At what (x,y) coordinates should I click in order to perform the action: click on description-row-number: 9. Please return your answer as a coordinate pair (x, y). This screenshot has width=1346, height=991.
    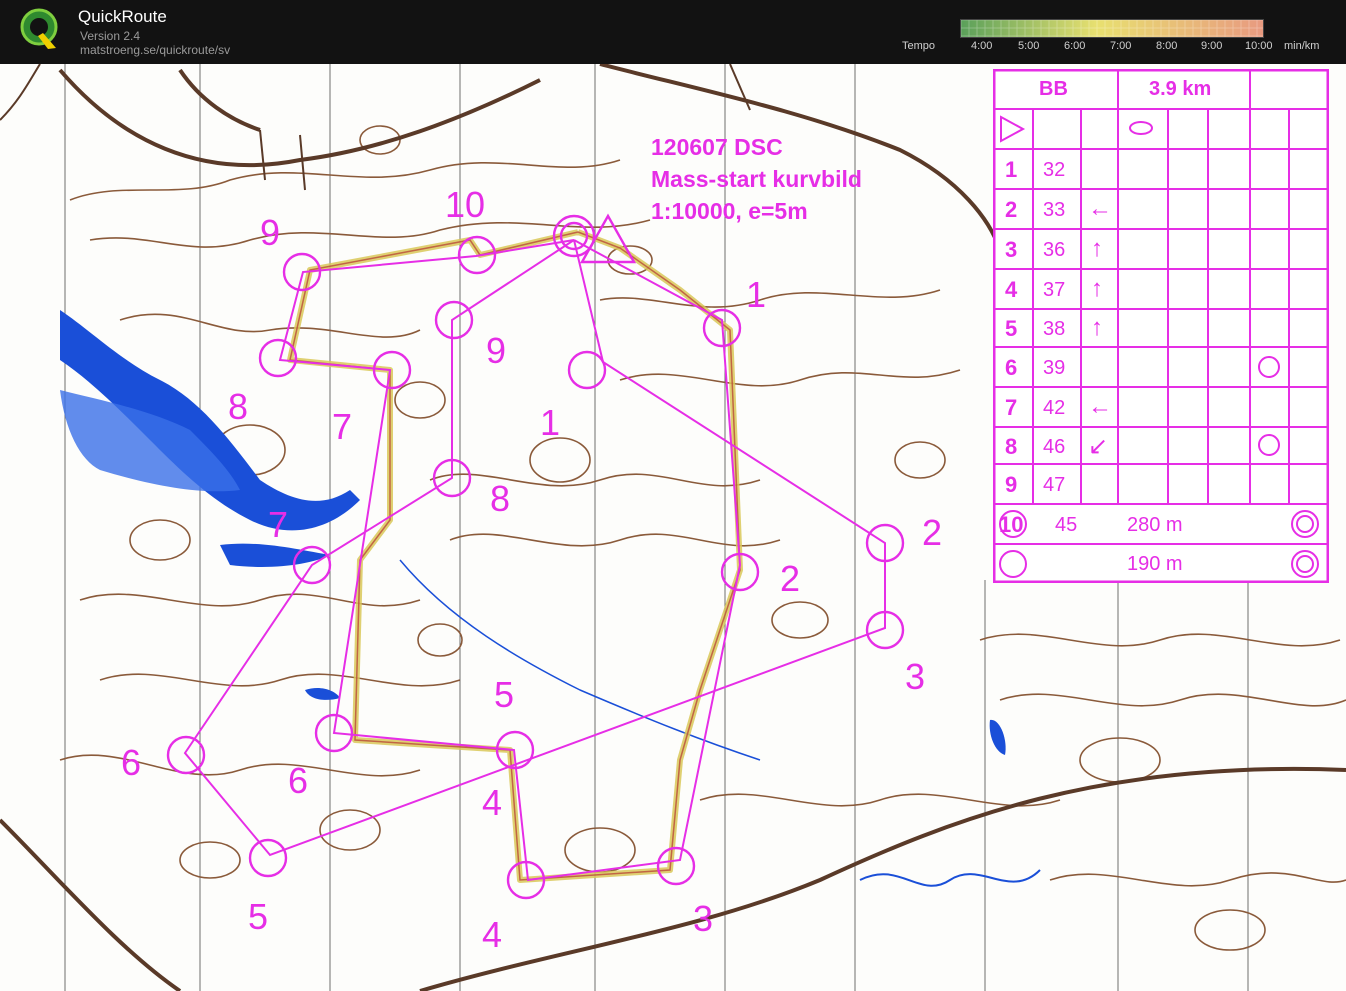
    Looking at the image, I should click on (1011, 484).